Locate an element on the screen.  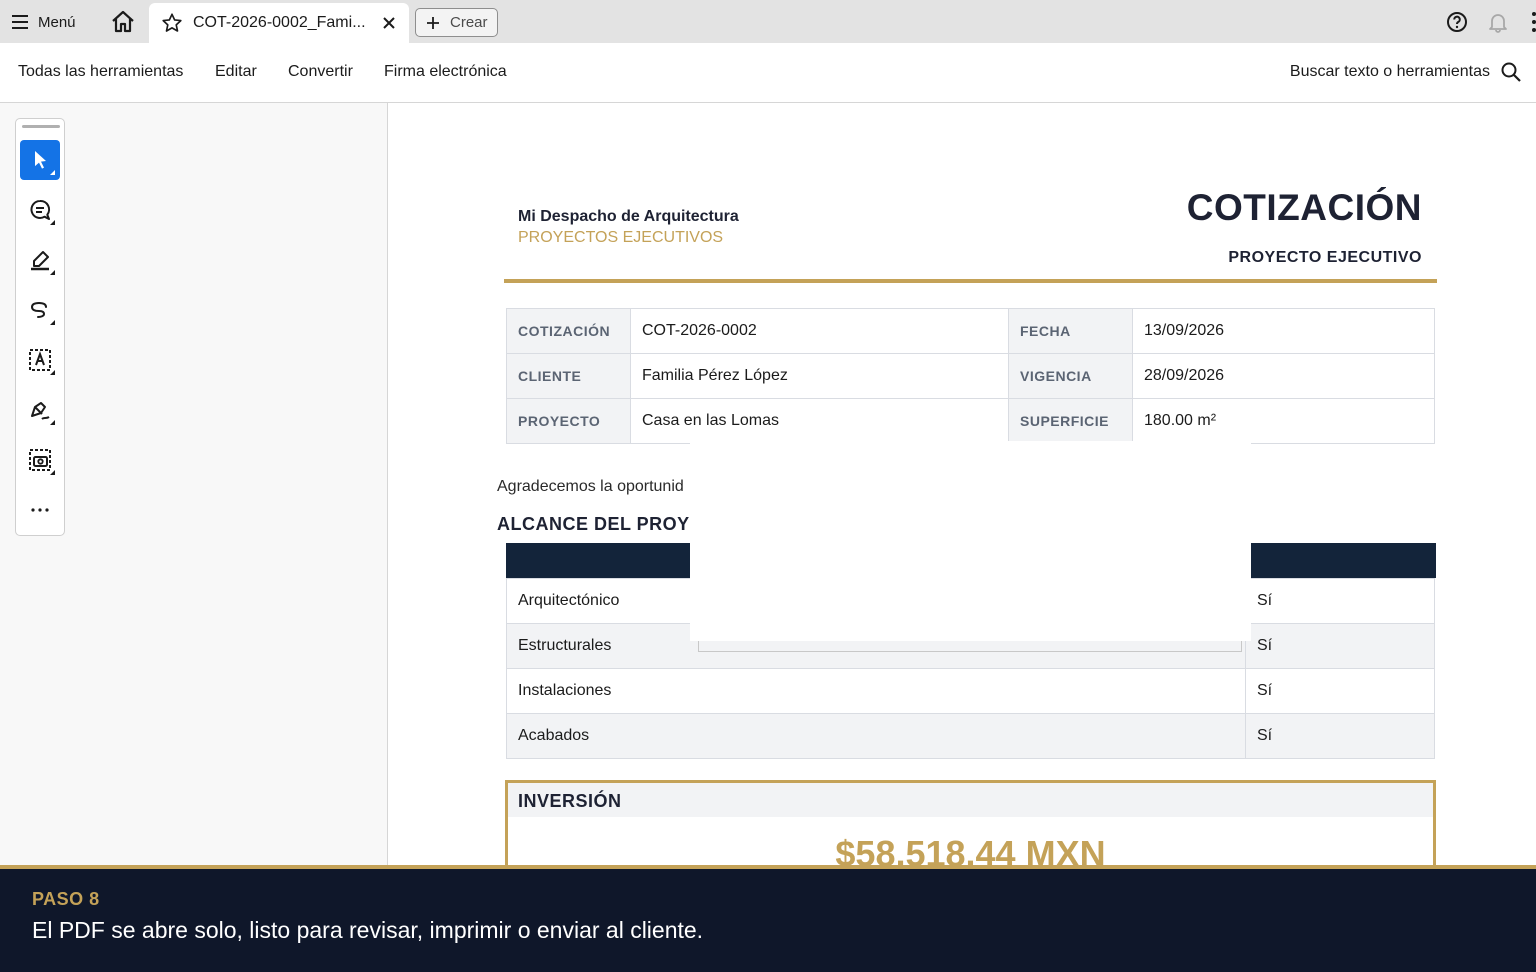
select-tool is located at coordinates (40, 160).